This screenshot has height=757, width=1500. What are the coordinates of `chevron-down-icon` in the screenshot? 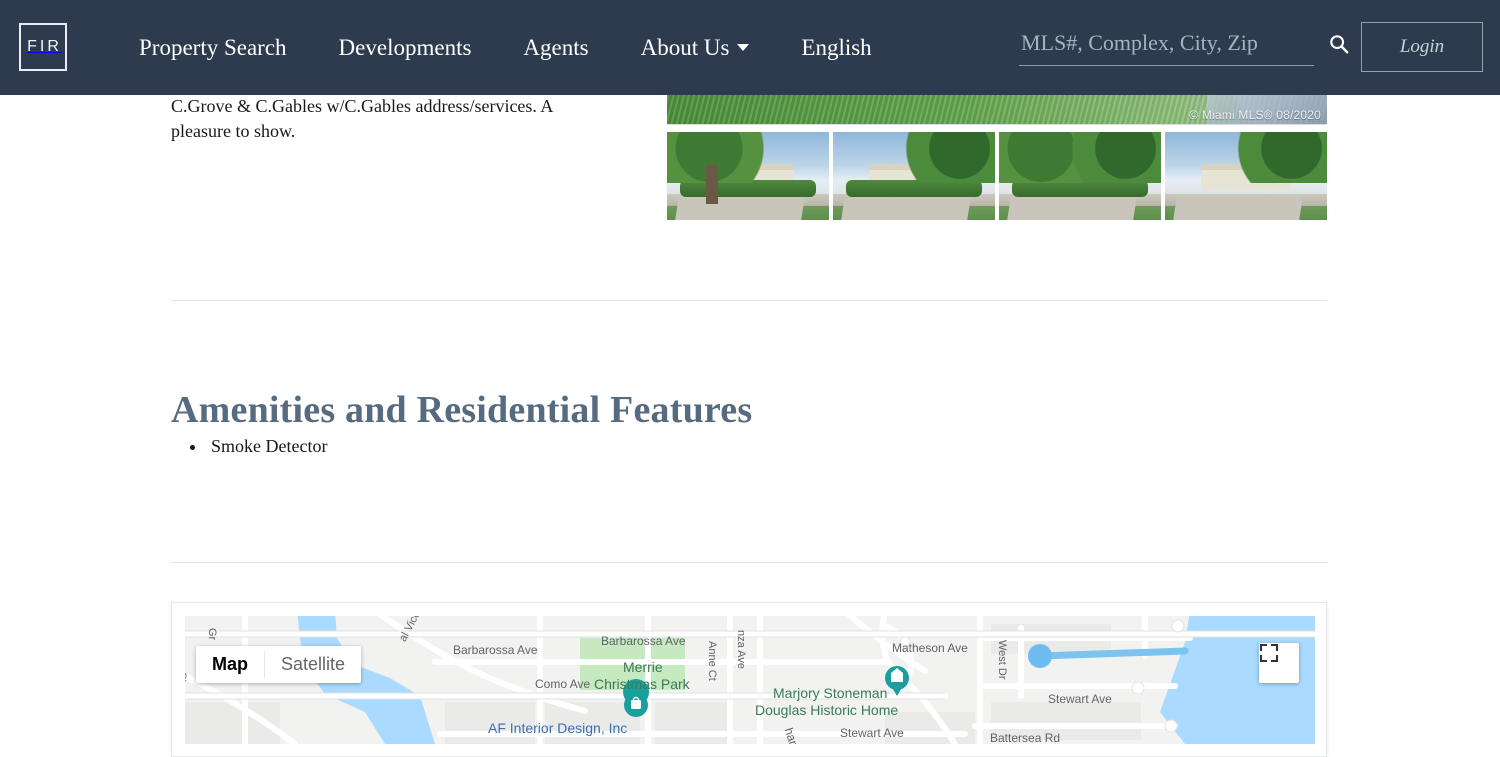 It's located at (743, 47).